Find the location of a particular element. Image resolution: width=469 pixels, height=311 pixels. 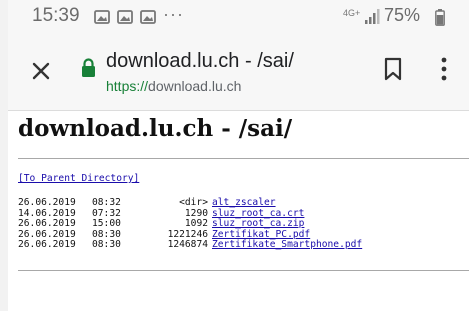

file-time: 08:32 is located at coordinates (106, 202).